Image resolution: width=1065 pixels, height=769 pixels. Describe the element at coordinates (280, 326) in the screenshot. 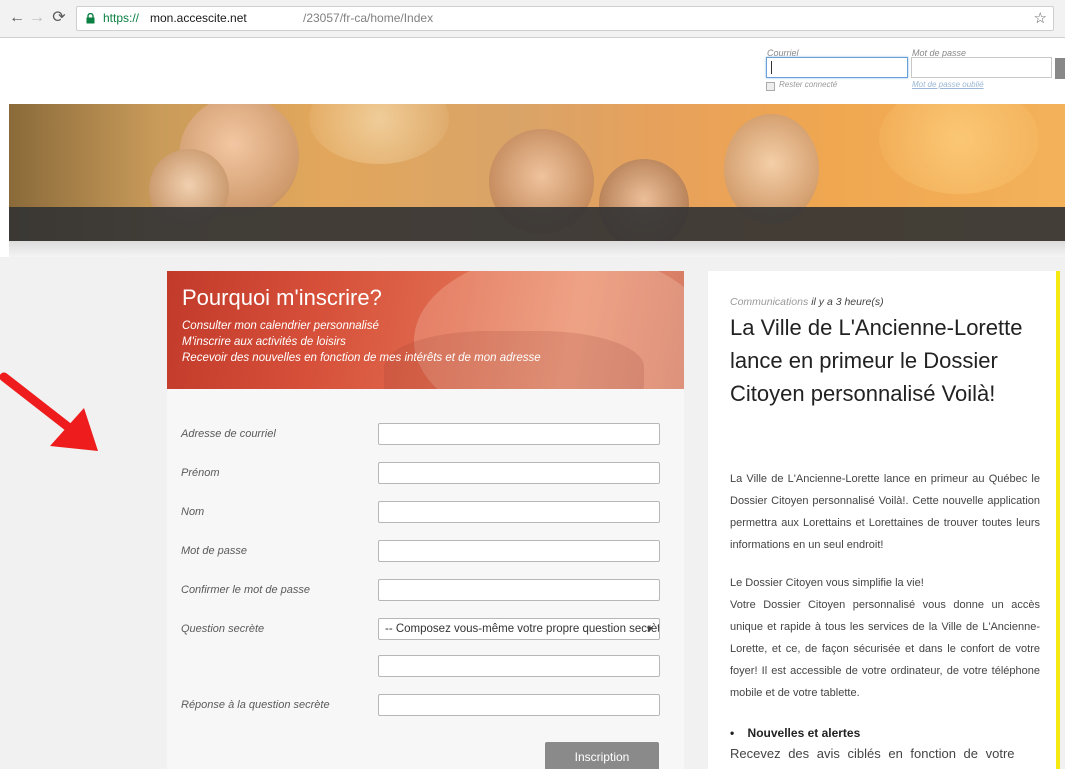

I see `benefit-item: Consulter mon calendrier personnalisé` at that location.